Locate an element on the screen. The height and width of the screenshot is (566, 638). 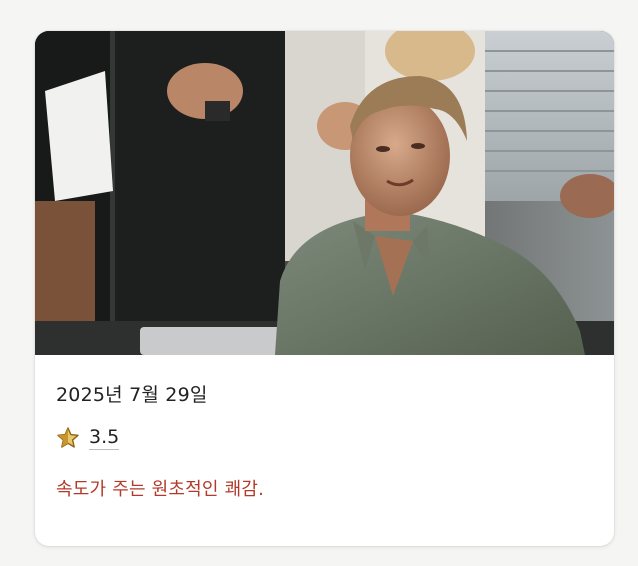
half-star-icon is located at coordinates (68, 438).